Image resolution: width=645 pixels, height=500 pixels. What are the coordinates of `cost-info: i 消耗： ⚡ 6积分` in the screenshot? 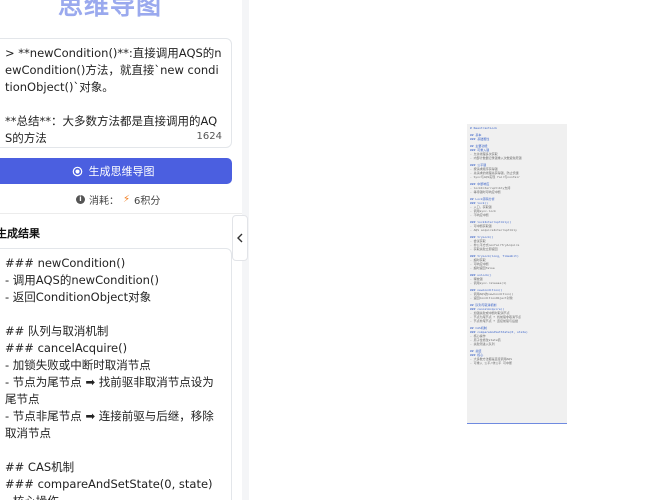 It's located at (118, 199).